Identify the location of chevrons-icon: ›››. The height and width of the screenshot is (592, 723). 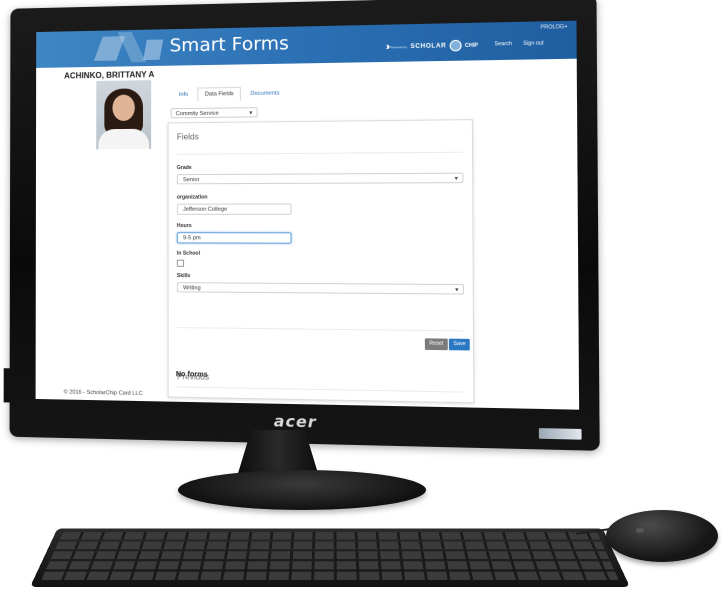
(386, 47).